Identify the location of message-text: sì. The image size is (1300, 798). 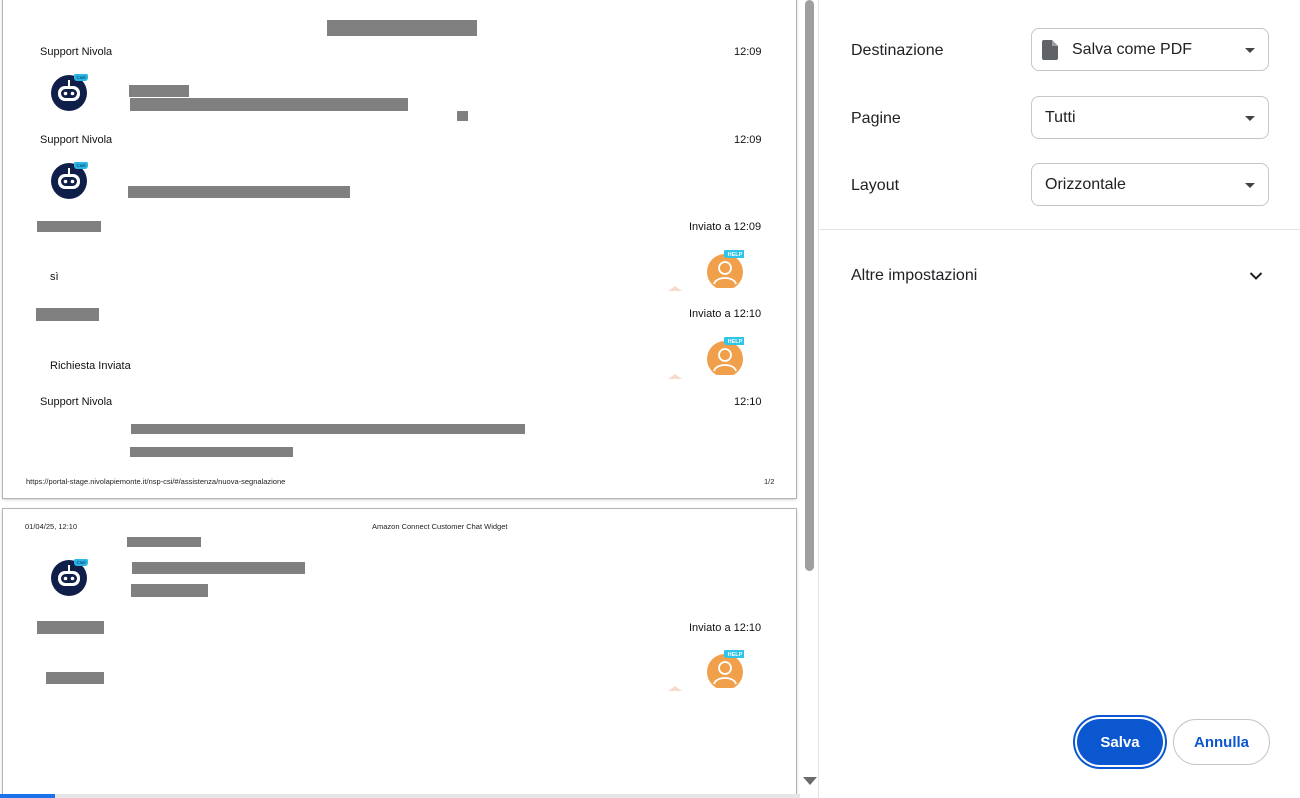
(54, 277).